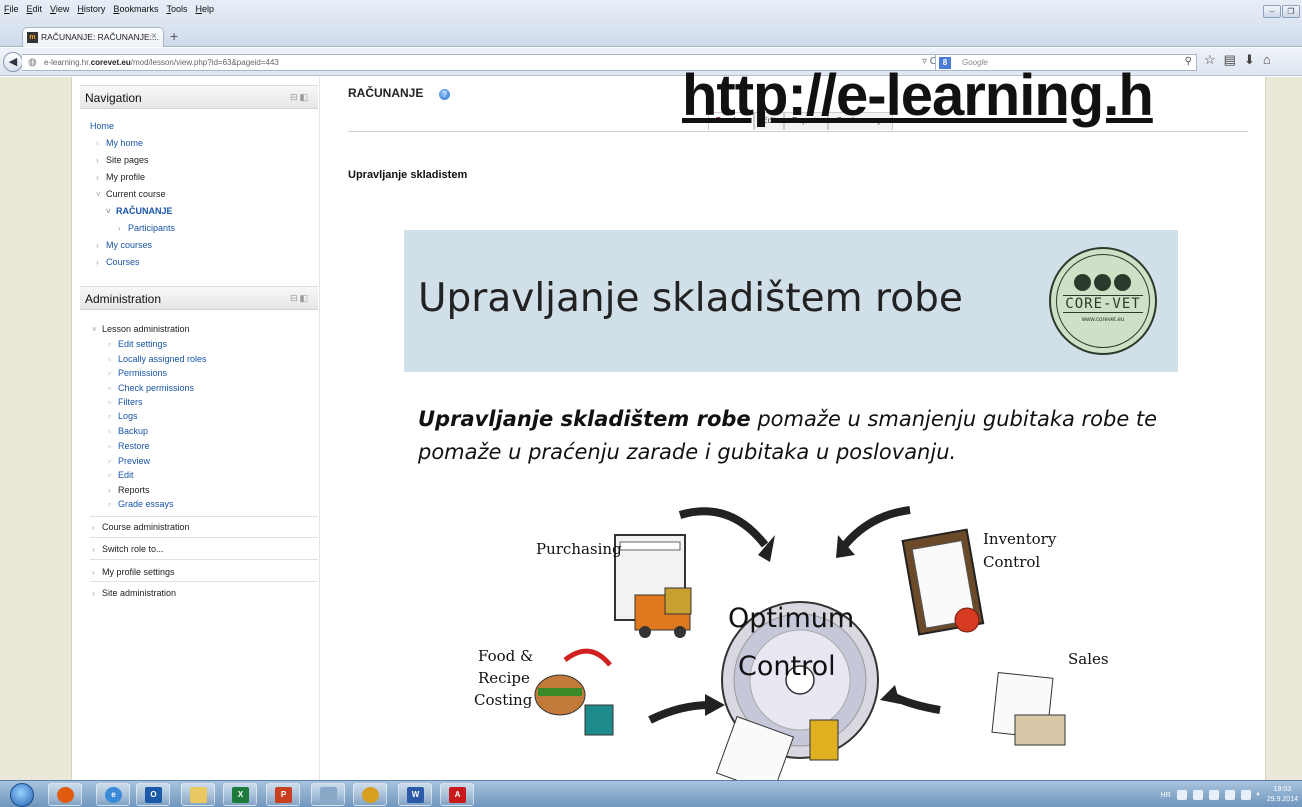  I want to click on nav-item-site-pages: › Site pages, so click(122, 160).